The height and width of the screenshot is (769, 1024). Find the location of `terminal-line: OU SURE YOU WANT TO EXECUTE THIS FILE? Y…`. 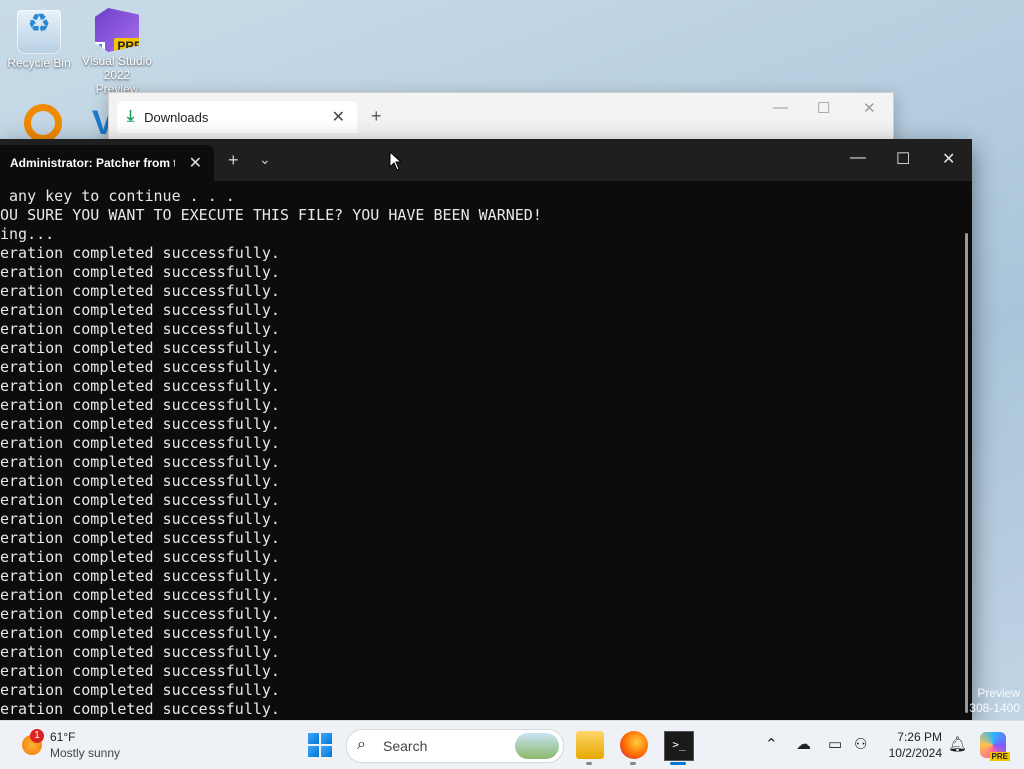

terminal-line: OU SURE YOU WANT TO EXECUTE THIS FILE? Y… is located at coordinates (271, 215).